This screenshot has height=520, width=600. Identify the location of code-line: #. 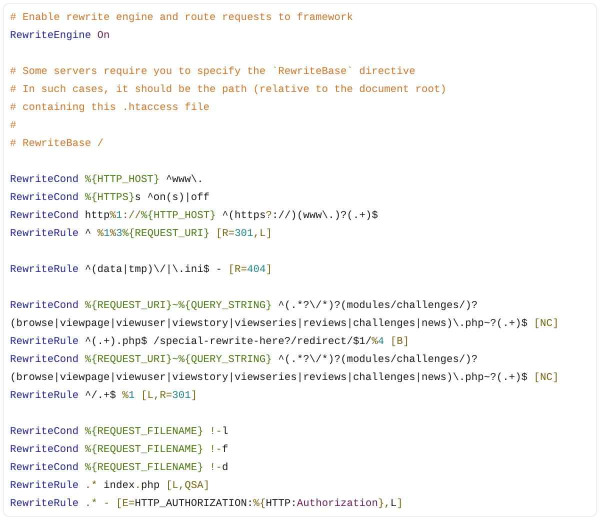
(13, 126).